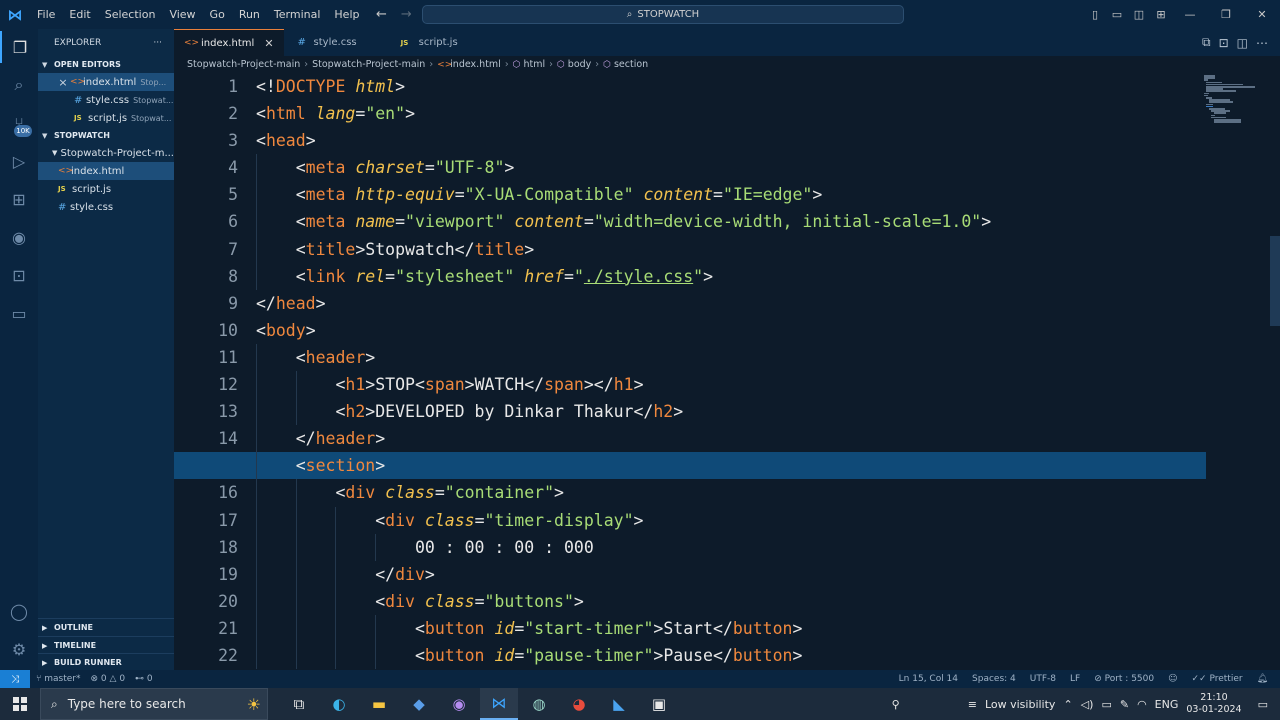  I want to click on more-actions-icon: ⋯, so click(1262, 43).